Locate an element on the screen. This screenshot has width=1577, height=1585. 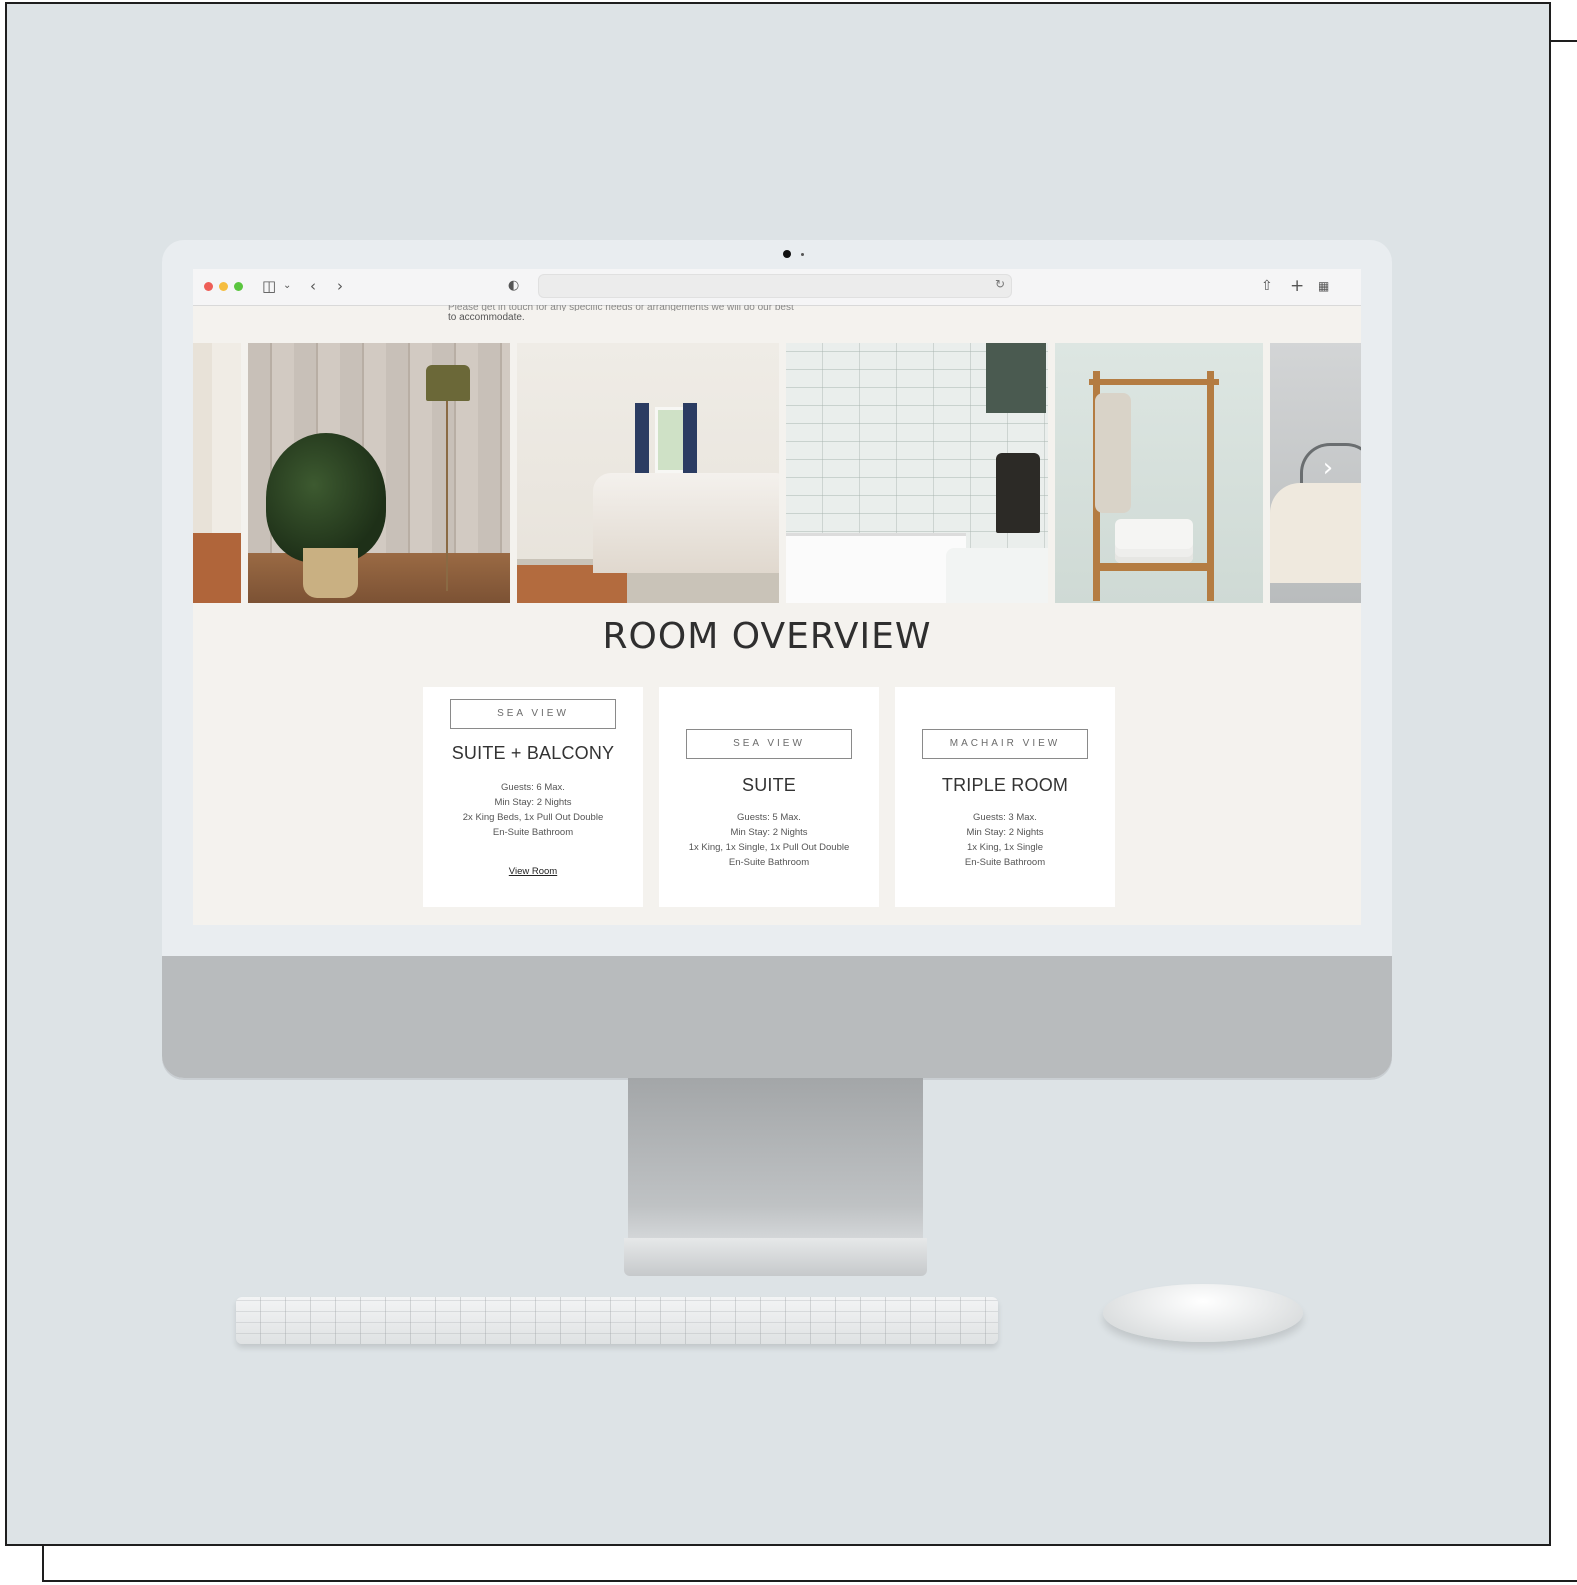
robe-shape is located at coordinates (1113, 453).